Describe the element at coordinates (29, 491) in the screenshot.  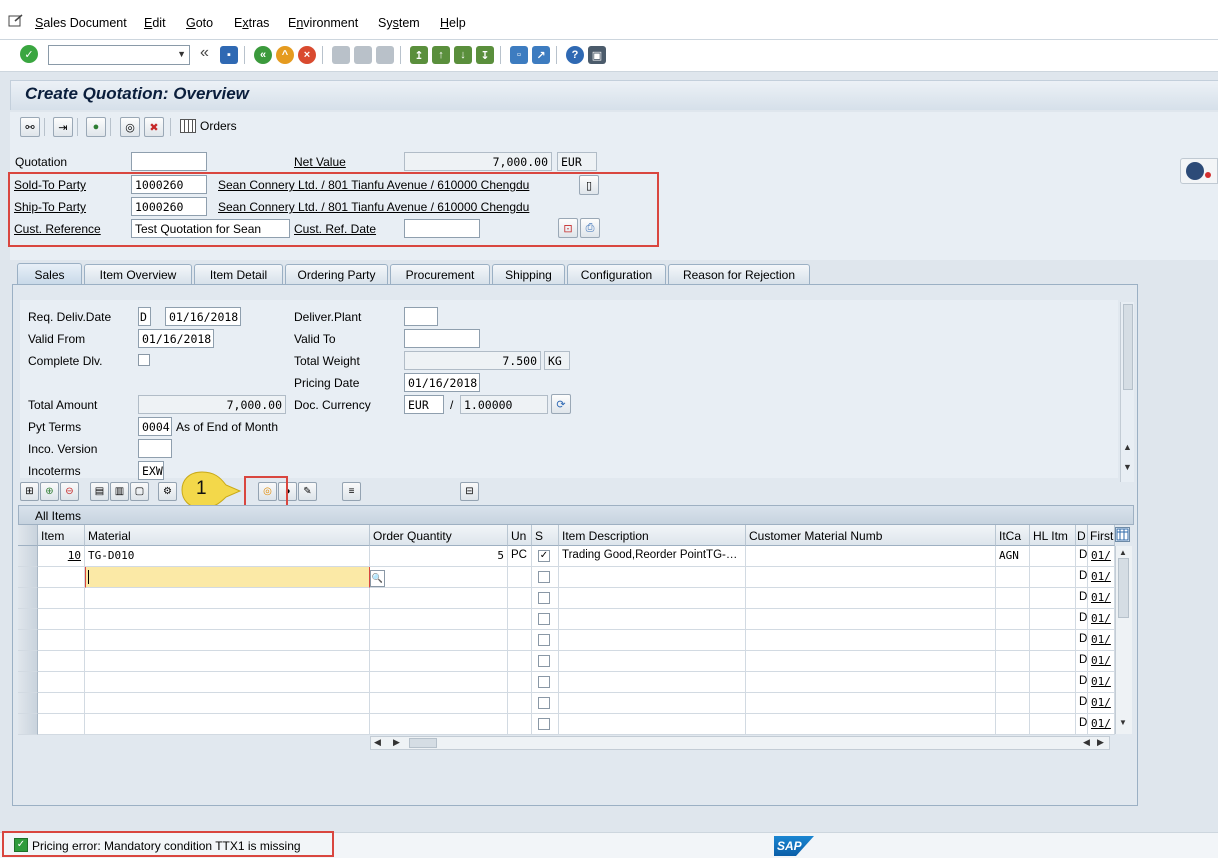
I see `item-details-icon: ⊞` at that location.